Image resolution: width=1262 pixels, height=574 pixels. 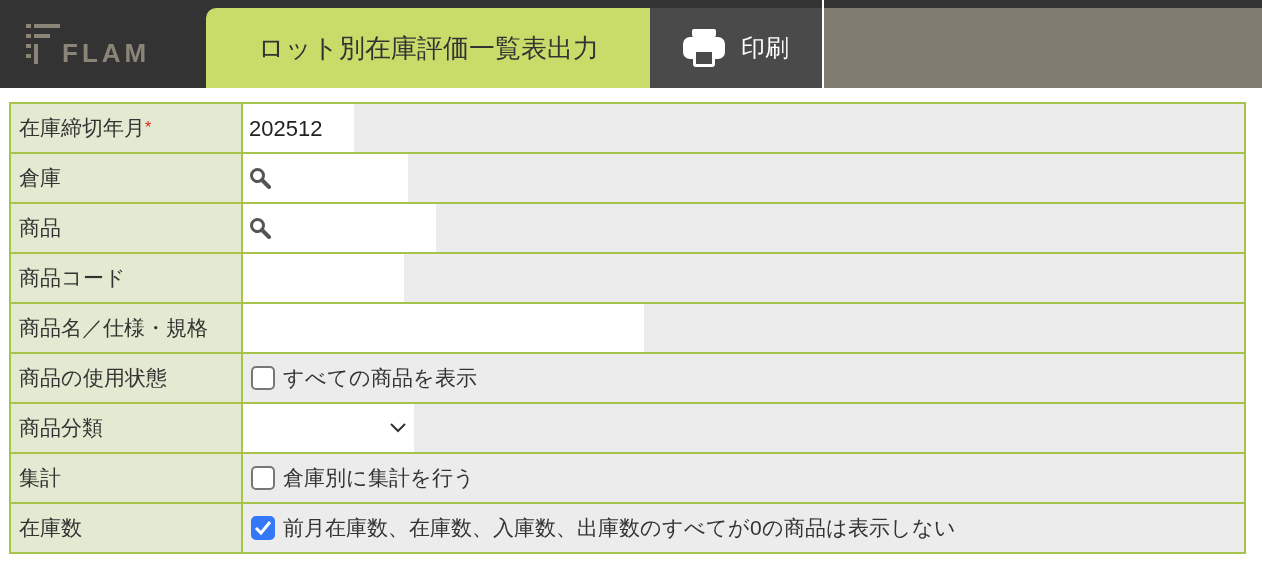 I want to click on checkbox-label: 前月在庫数、在庫数、入庫数、出庫数のすべてが0の商品は表示しない, so click(x=619, y=528).